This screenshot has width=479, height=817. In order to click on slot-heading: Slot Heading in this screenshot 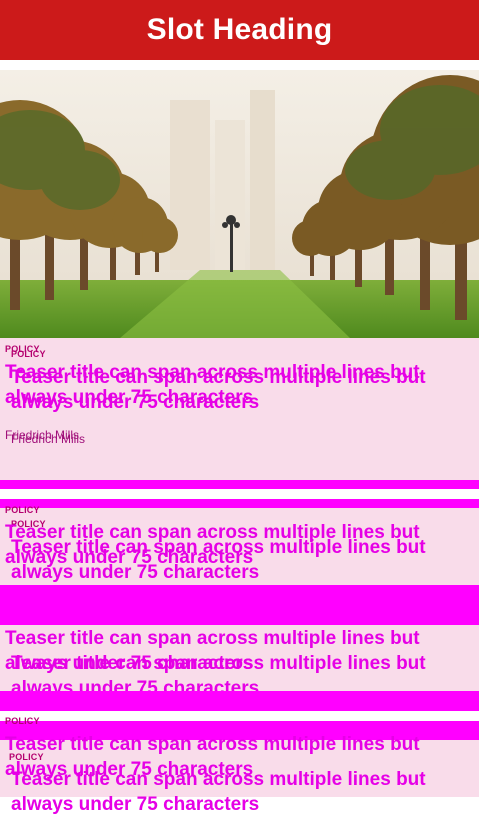, I will do `click(239, 30)`.